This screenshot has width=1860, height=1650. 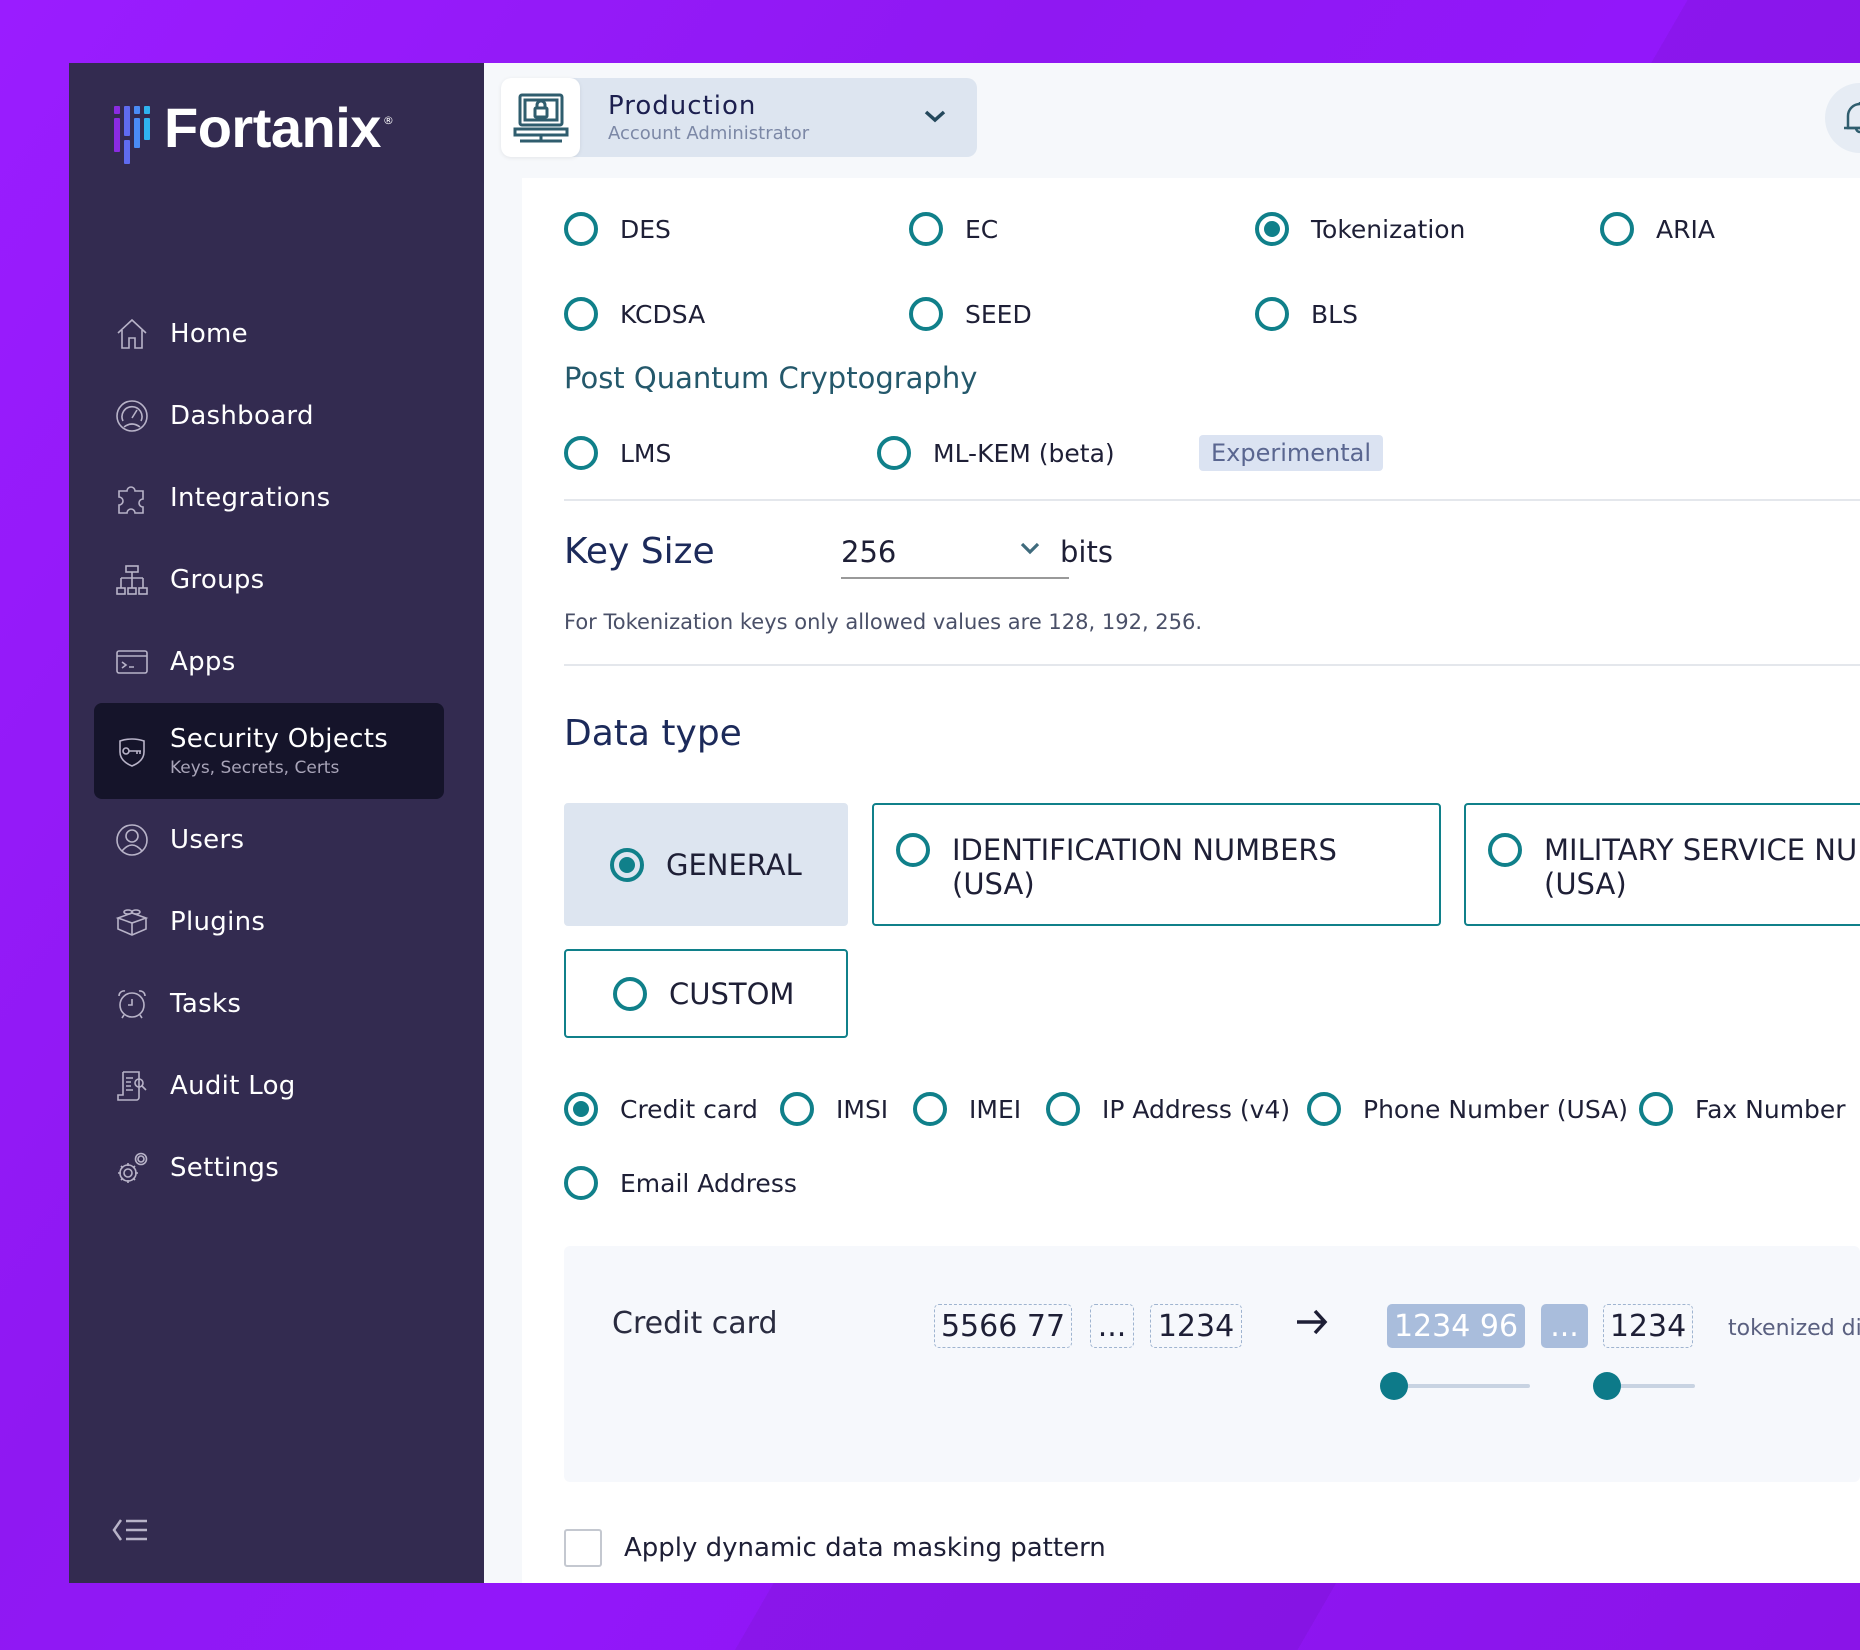 I want to click on gears-icon, so click(x=132, y=1168).